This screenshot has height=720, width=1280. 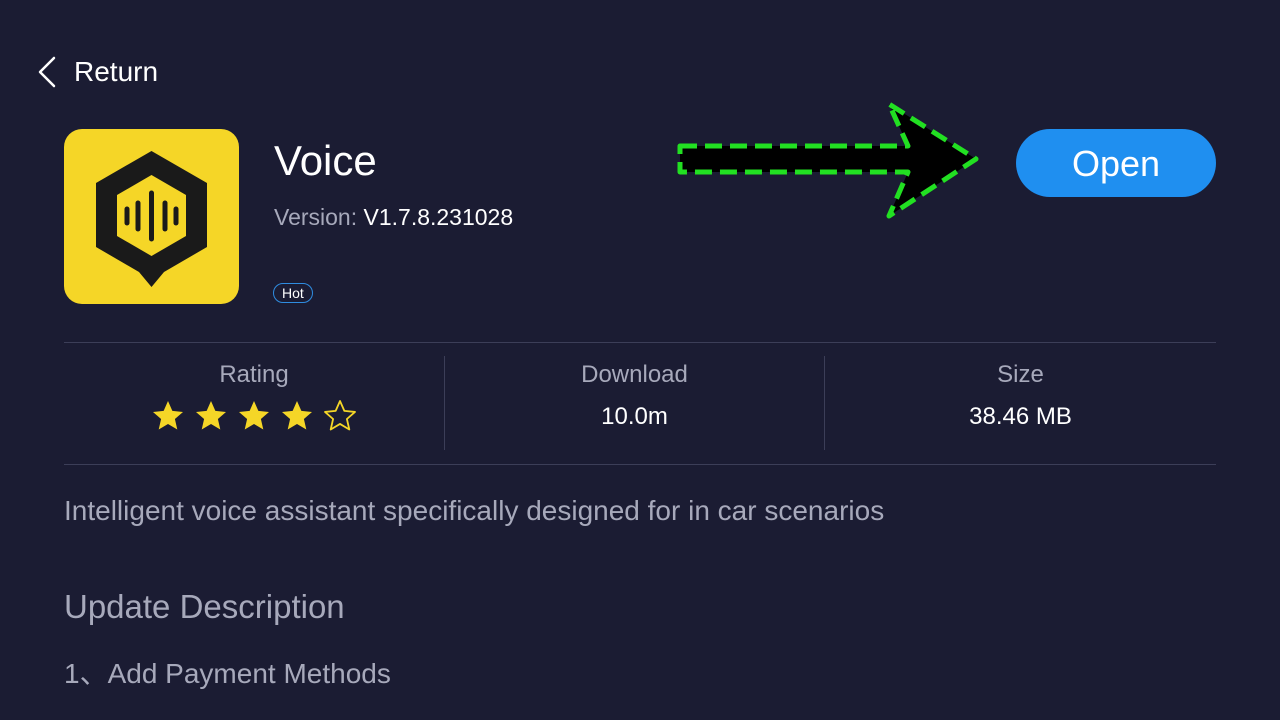 I want to click on version-row: Version: V1.7.8.231028, so click(x=393, y=217).